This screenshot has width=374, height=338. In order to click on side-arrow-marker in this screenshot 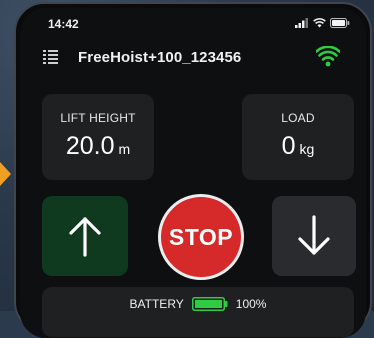, I will do `click(5, 174)`.